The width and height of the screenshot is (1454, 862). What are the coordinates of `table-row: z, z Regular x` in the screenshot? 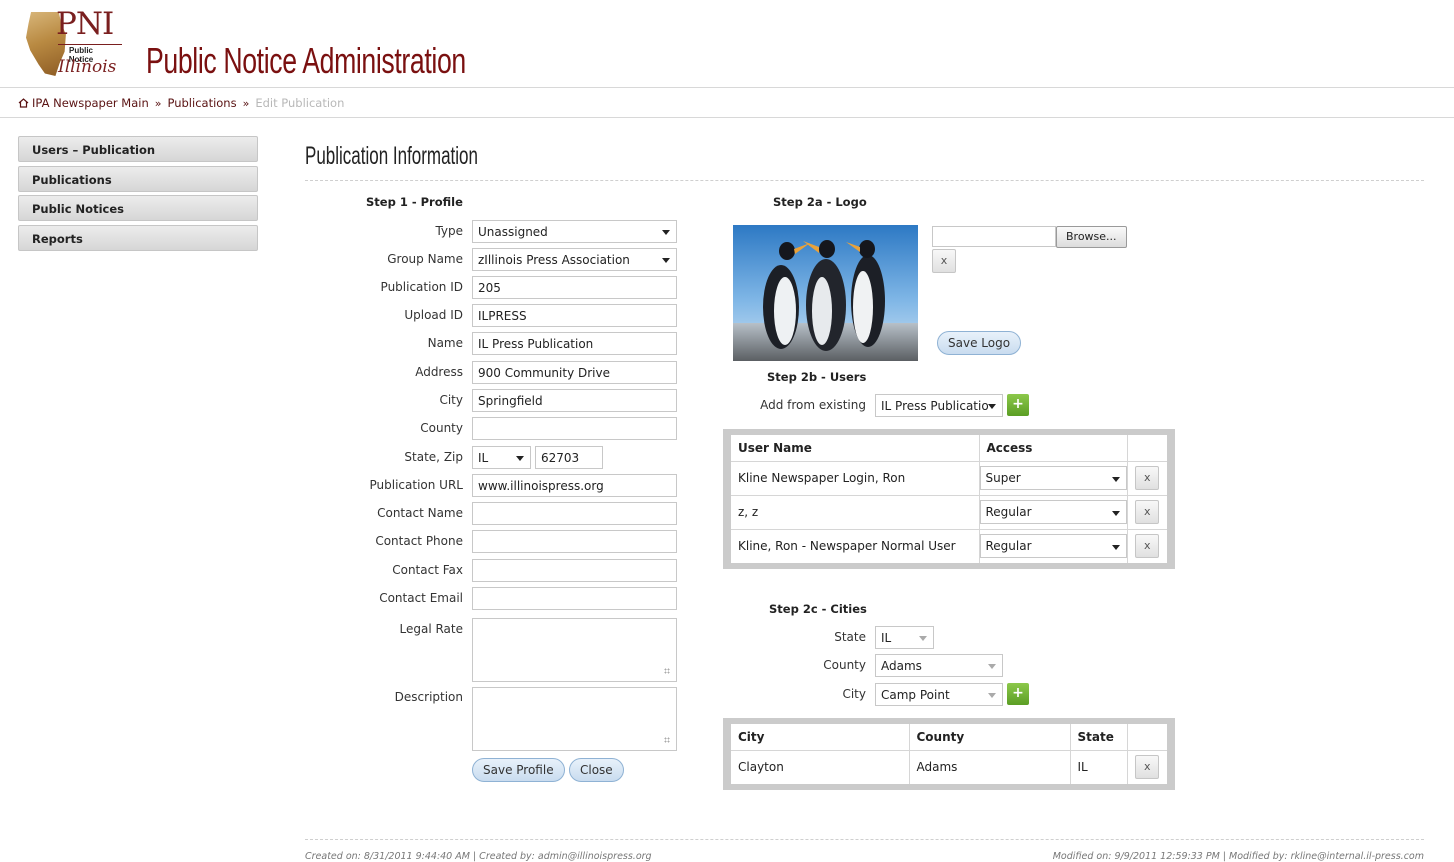 It's located at (949, 512).